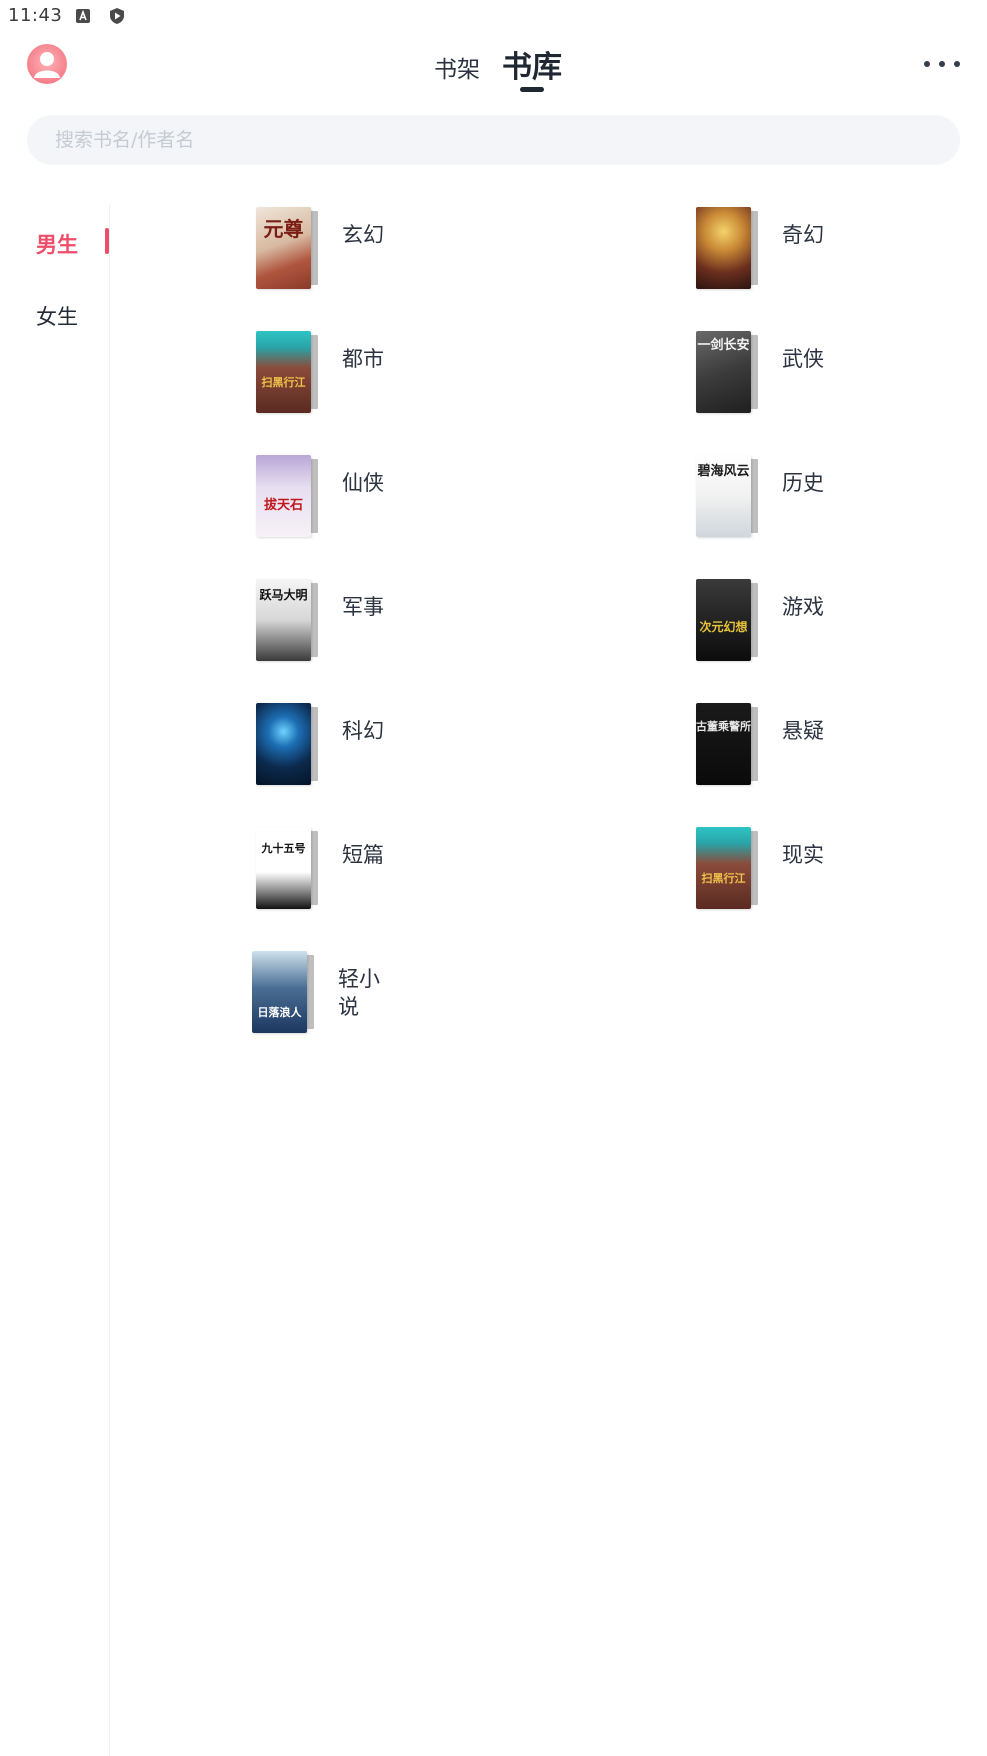 Image resolution: width=987 pixels, height=1756 pixels. I want to click on book-cover: 日落浪人, so click(279, 992).